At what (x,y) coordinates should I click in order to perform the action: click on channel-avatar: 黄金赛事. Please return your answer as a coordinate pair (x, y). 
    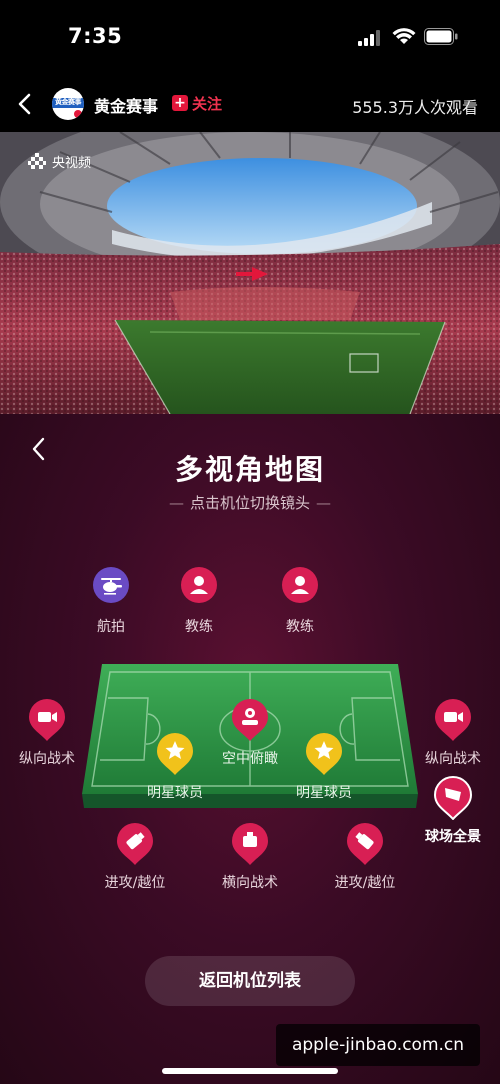
    Looking at the image, I should click on (68, 104).